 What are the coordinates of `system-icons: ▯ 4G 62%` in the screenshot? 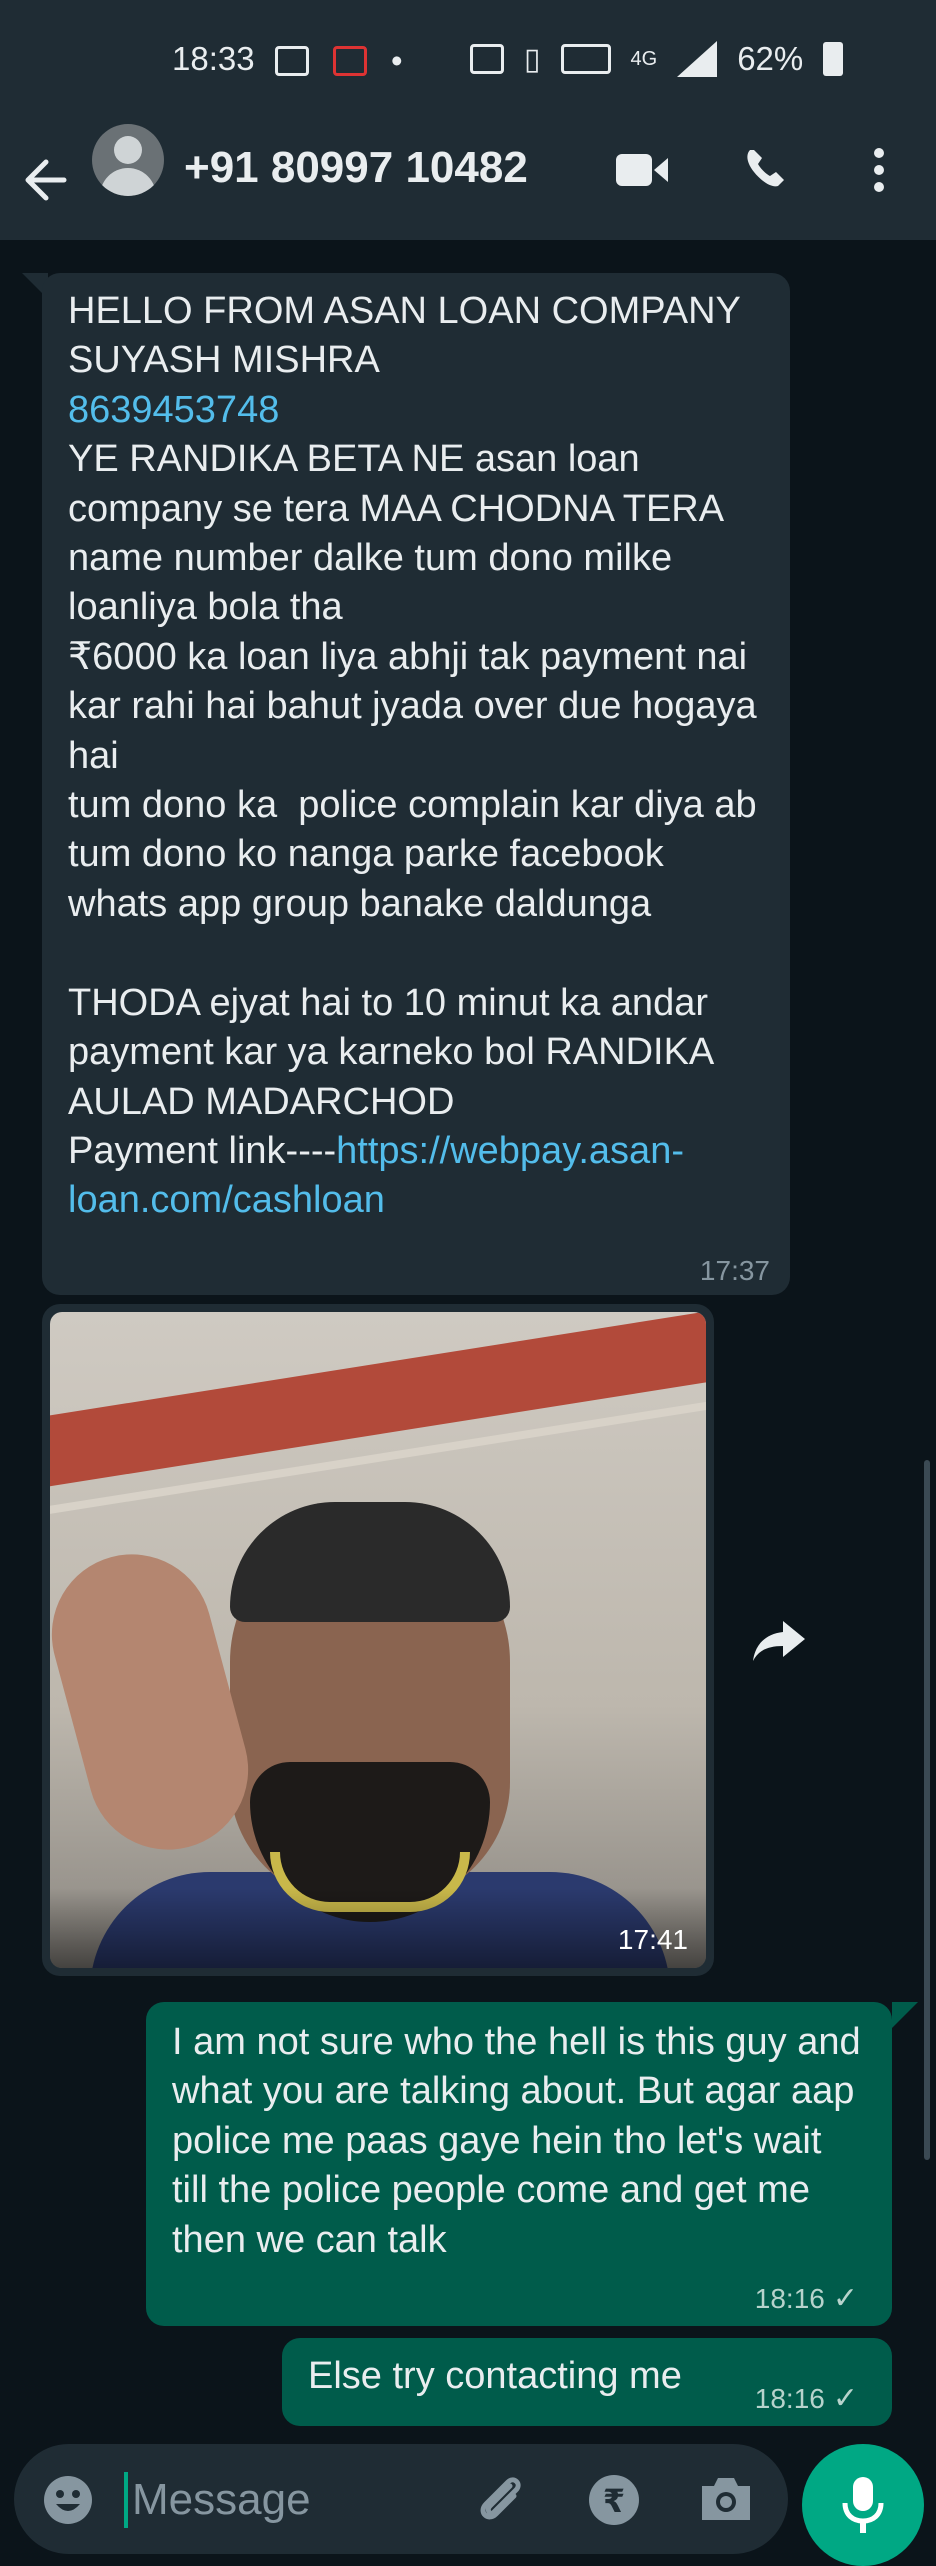 It's located at (657, 59).